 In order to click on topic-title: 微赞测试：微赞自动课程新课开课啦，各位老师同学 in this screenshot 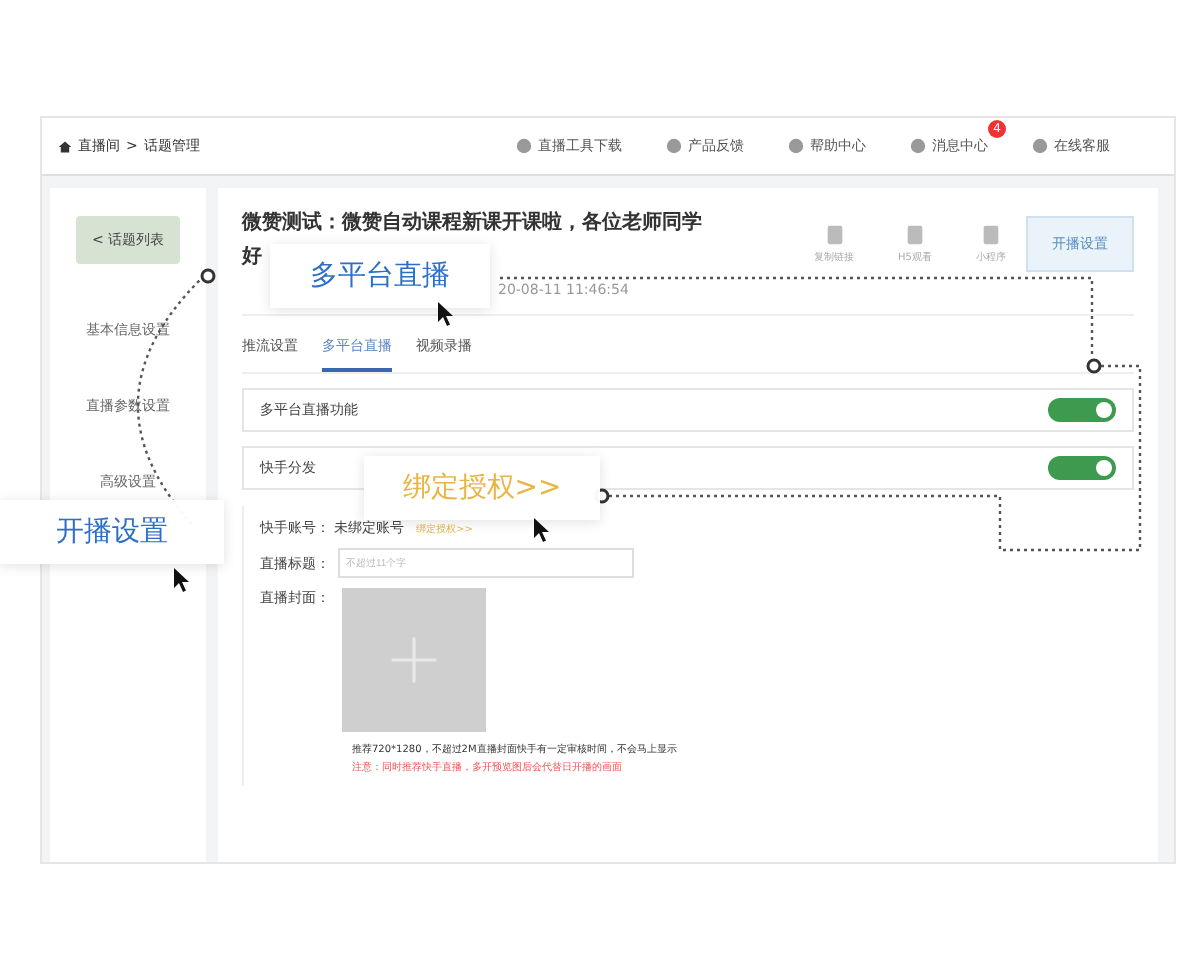, I will do `click(473, 222)`.